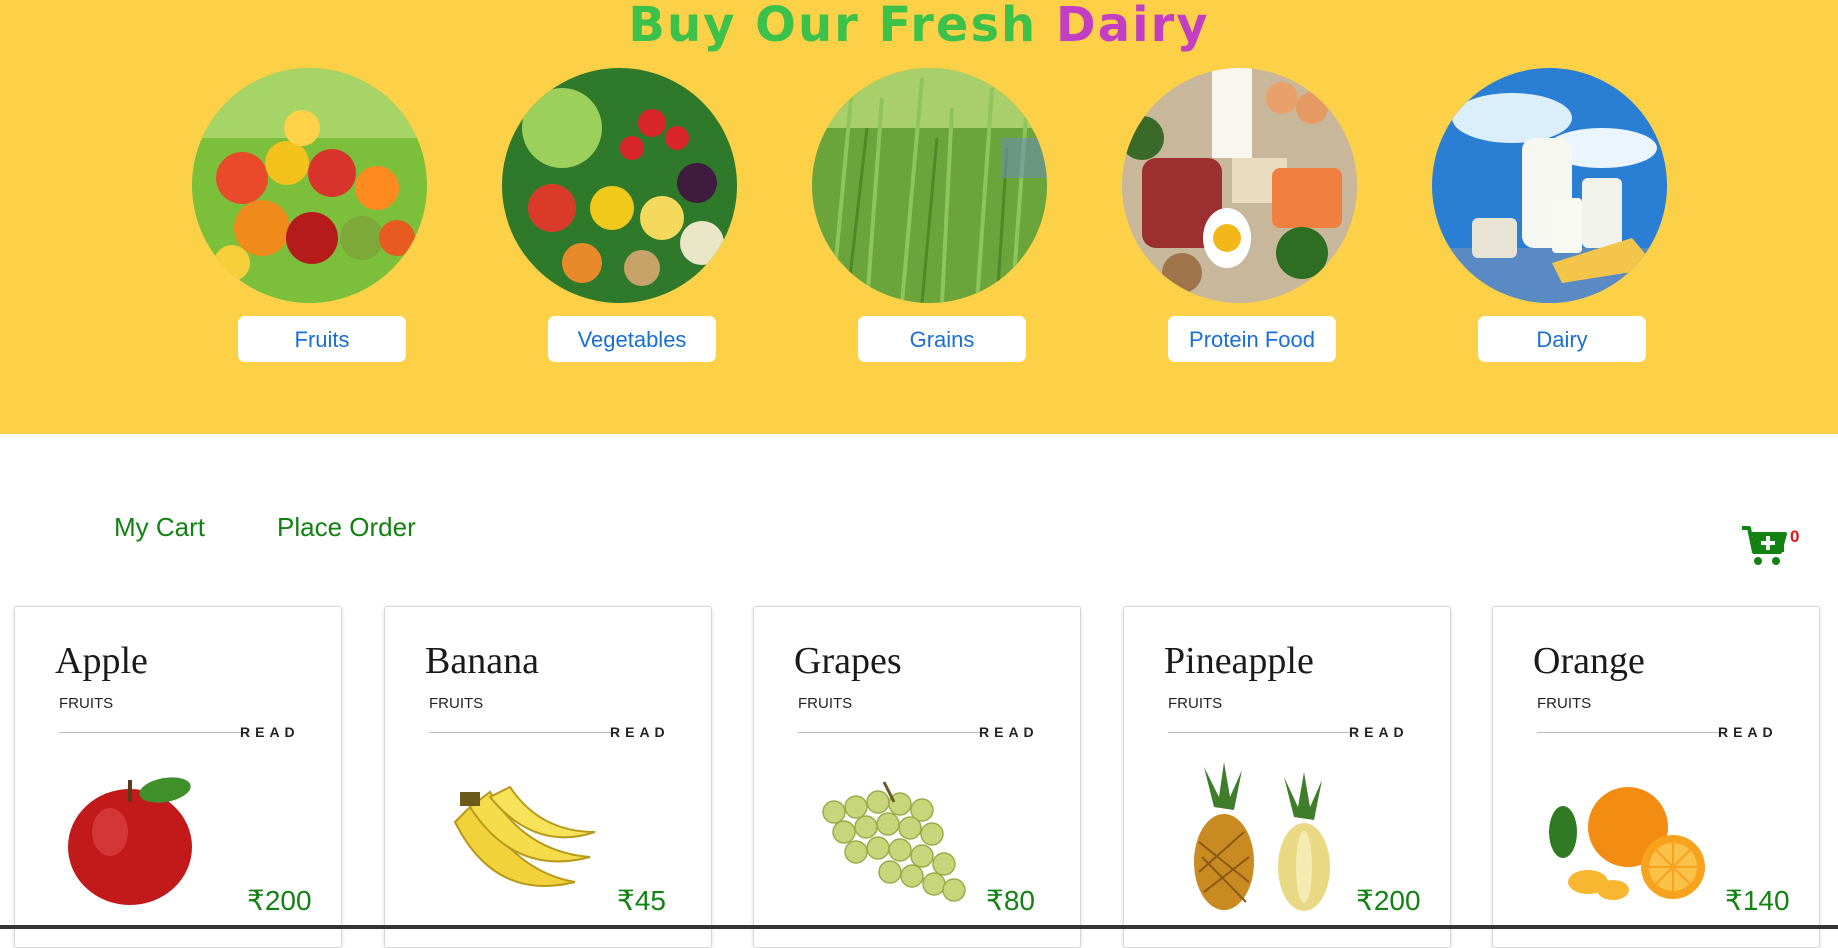 The height and width of the screenshot is (948, 1838). Describe the element at coordinates (1010, 900) in the screenshot. I see `product-price: ₹80` at that location.